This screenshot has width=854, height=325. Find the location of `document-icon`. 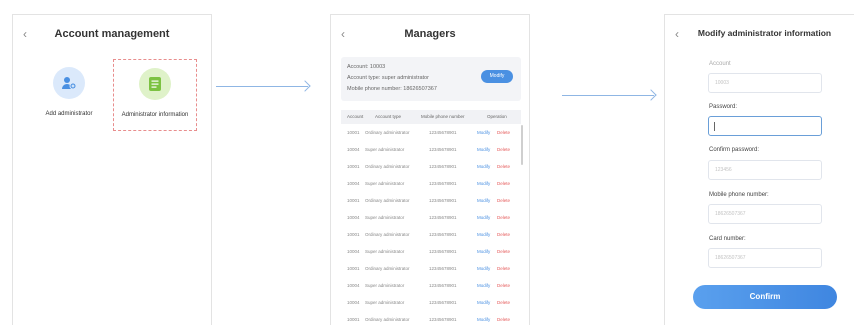

document-icon is located at coordinates (155, 84).